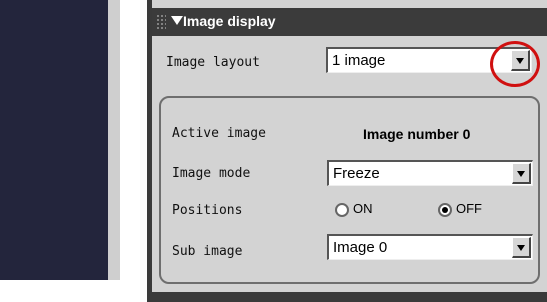  What do you see at coordinates (161, 22) in the screenshot?
I see `drag-grip-icon` at bounding box center [161, 22].